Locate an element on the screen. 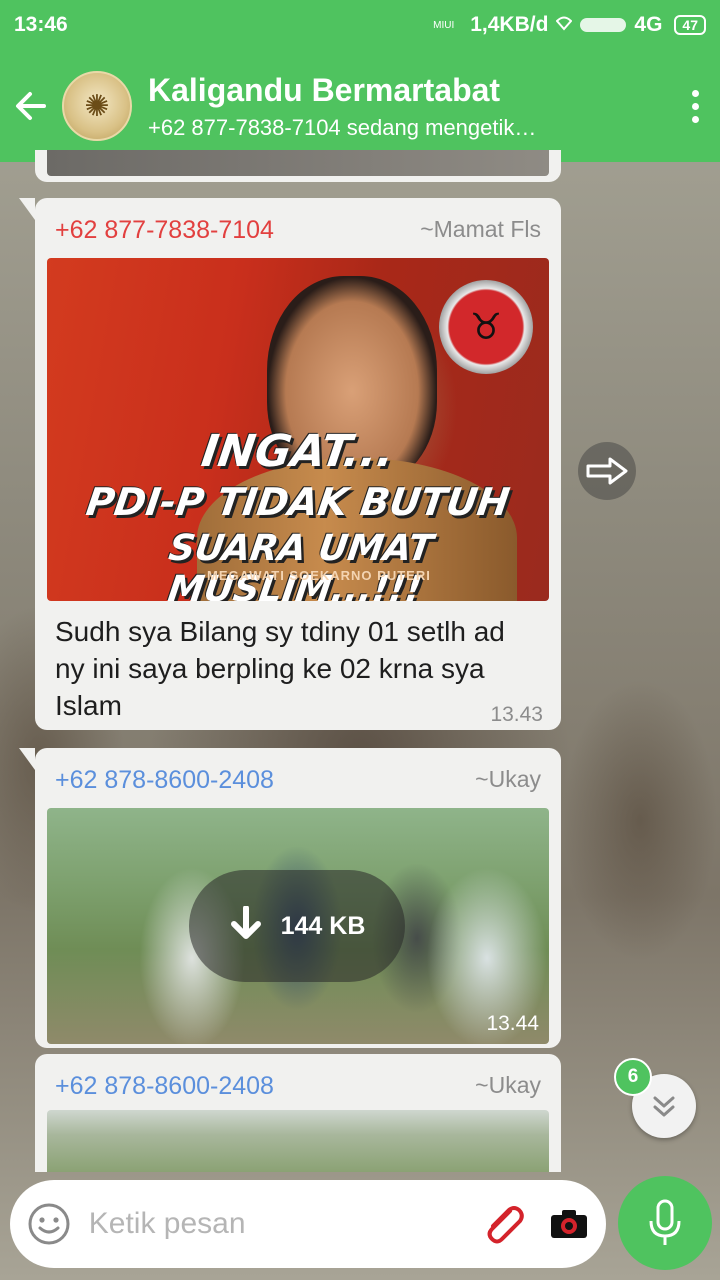 This screenshot has height=1280, width=720. calligraphy-avatar-icon: ✺ is located at coordinates (97, 106).